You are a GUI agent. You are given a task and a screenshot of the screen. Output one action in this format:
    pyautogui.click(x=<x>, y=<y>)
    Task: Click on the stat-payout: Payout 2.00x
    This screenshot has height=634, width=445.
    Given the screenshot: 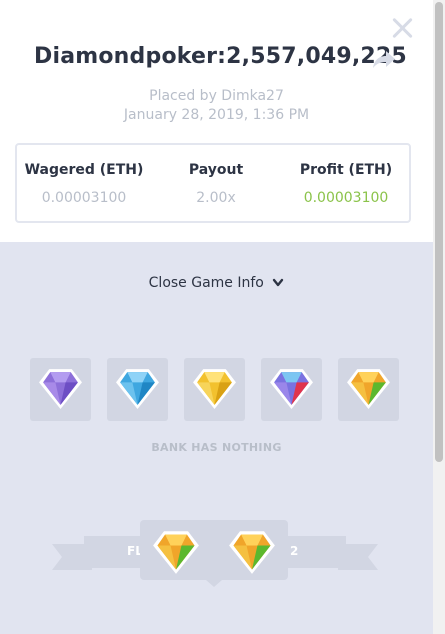 What is the action you would take?
    pyautogui.click(x=216, y=183)
    